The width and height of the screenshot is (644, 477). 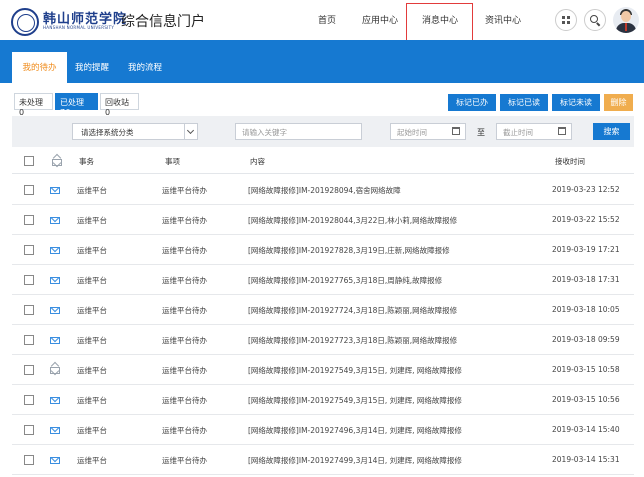 I want to click on cell-received-time: 2019-03-22 15:52, so click(x=586, y=219).